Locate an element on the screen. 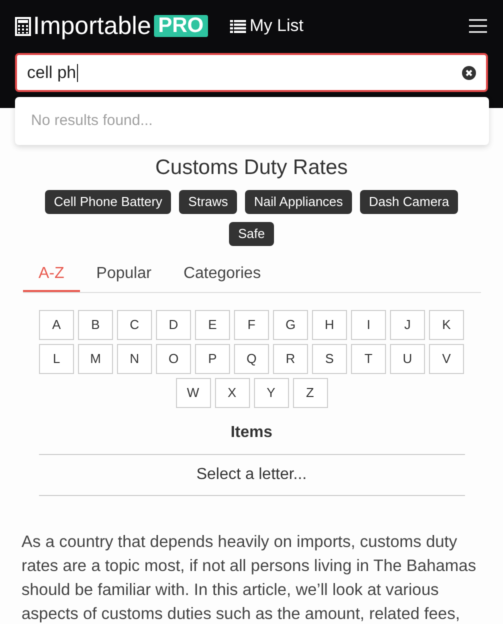 Image resolution: width=503 pixels, height=624 pixels. letter-button: V is located at coordinates (446, 359).